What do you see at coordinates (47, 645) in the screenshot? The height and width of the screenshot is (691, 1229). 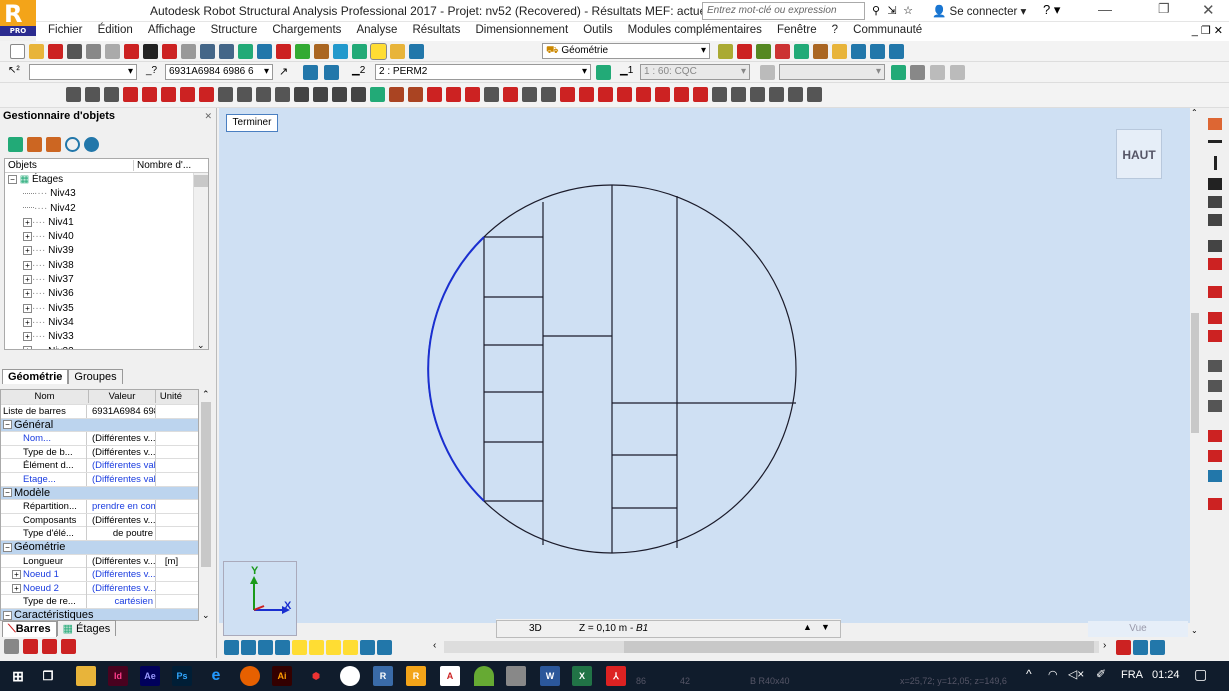 I see `props-toolbar` at bounding box center [47, 645].